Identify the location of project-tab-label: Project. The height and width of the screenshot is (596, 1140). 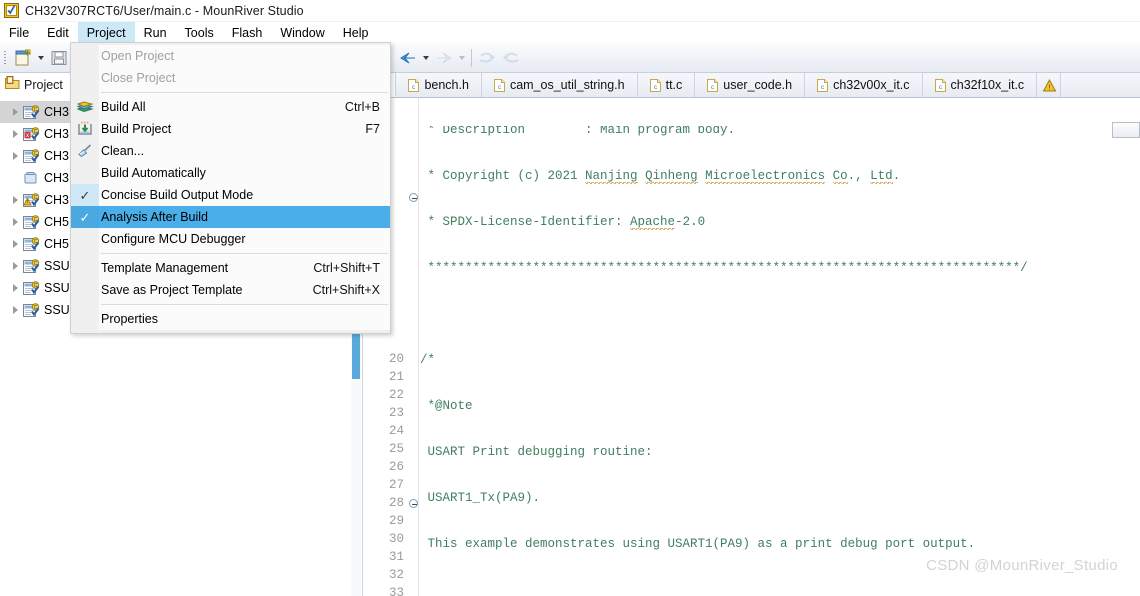
(43, 84).